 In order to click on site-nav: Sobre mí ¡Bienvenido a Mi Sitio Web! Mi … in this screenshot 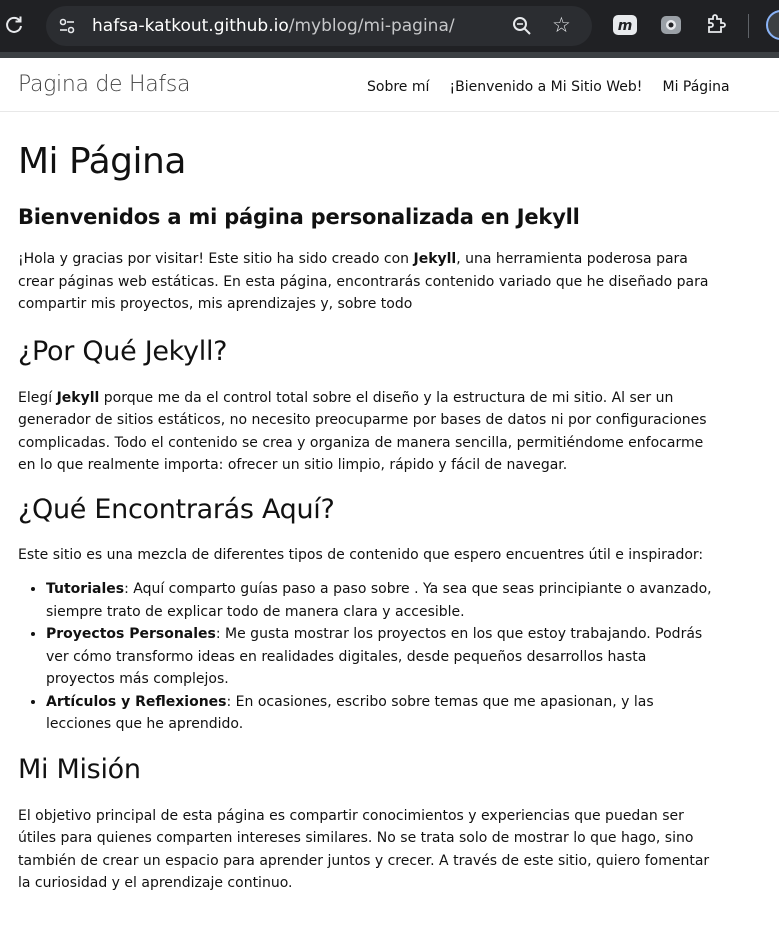, I will do `click(556, 85)`.